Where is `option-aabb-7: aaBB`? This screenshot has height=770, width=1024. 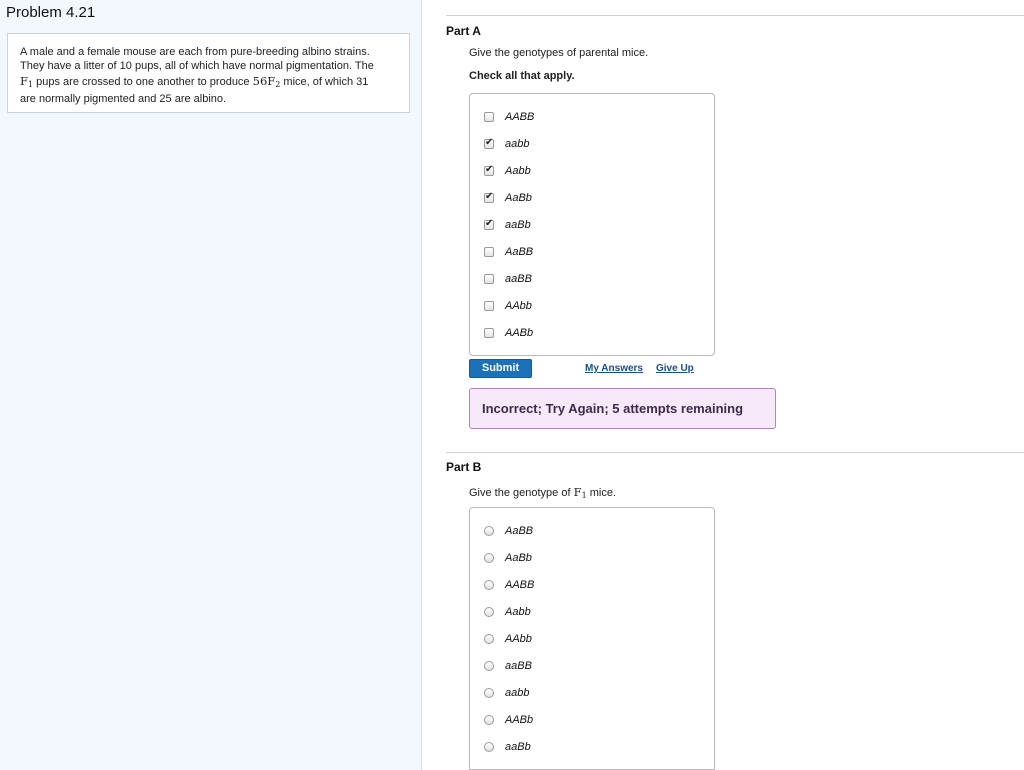 option-aabb-7: aaBB is located at coordinates (508, 279).